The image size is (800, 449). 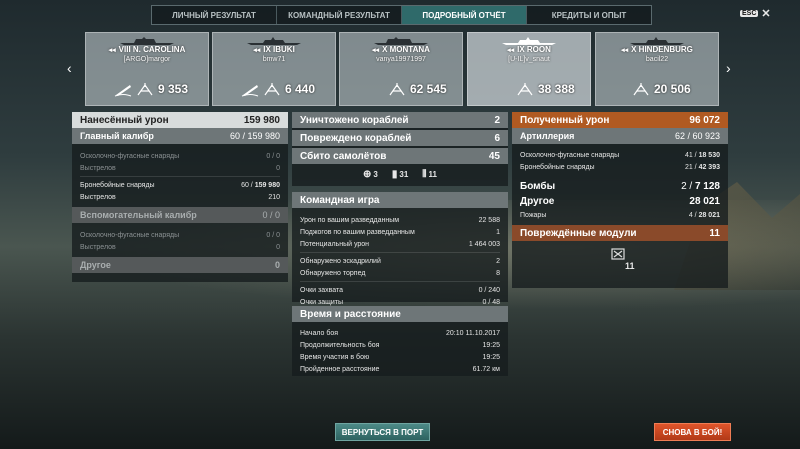 I want to click on received-ap-hits: 21 /, so click(x=691, y=167).